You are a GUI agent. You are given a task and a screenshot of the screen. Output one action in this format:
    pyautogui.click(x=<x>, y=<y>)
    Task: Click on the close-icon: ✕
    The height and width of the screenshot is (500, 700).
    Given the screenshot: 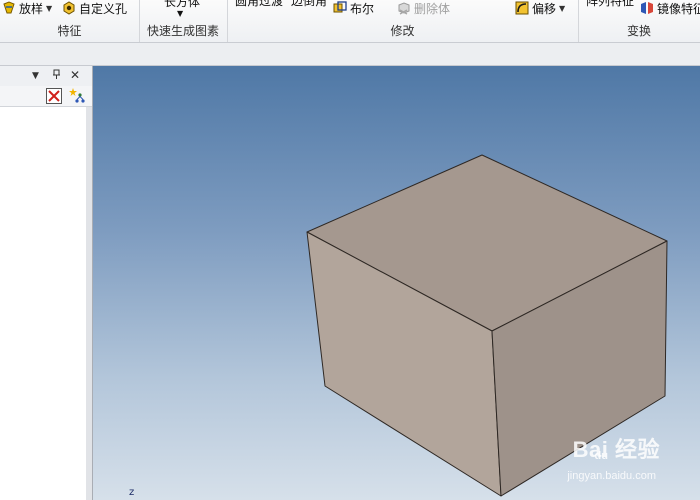 What is the action you would take?
    pyautogui.click(x=75, y=75)
    